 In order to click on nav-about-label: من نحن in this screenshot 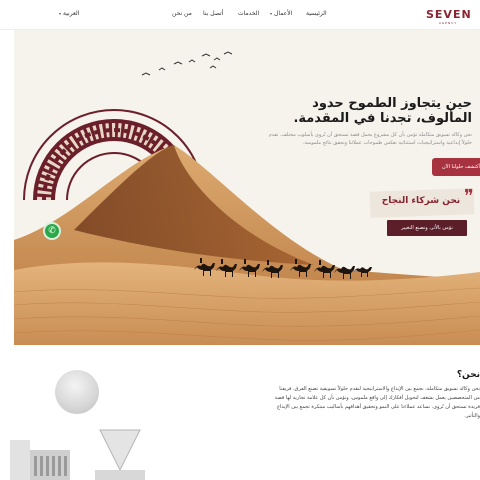, I will do `click(182, 13)`.